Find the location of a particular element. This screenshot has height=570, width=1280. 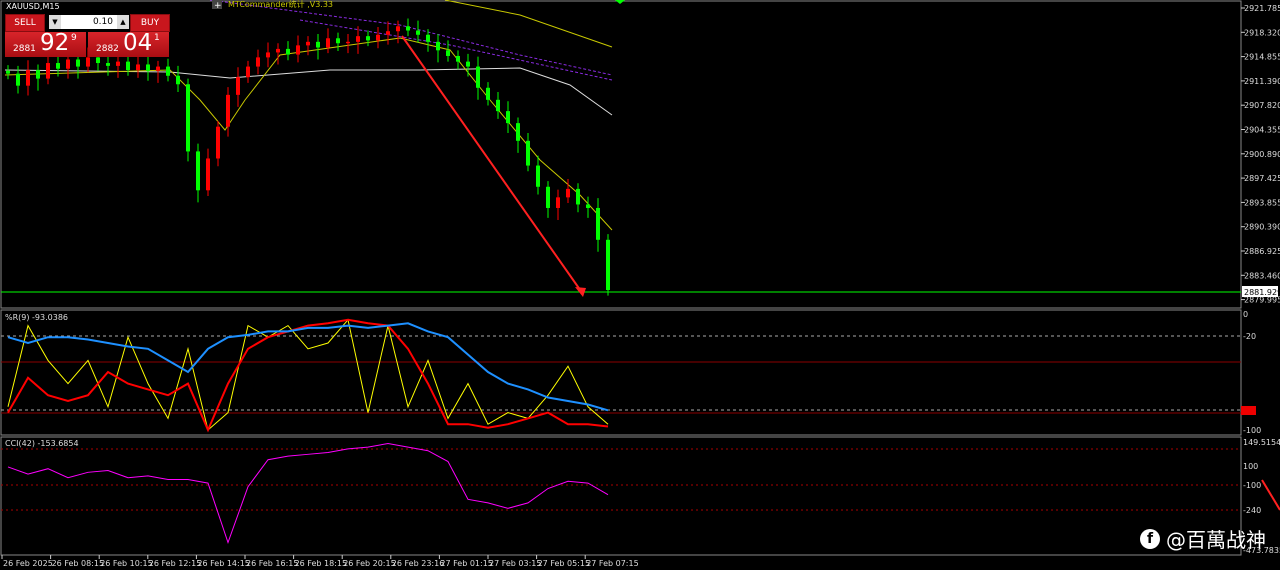

time-label: 26 Feb 2025 is located at coordinates (28, 563).